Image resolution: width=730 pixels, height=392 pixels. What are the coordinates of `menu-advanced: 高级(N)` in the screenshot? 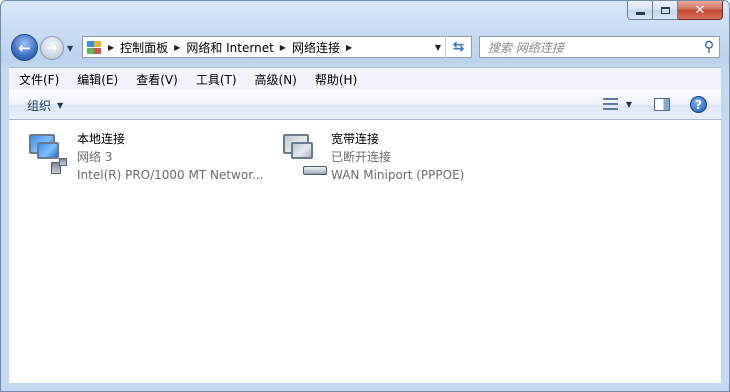 It's located at (275, 79).